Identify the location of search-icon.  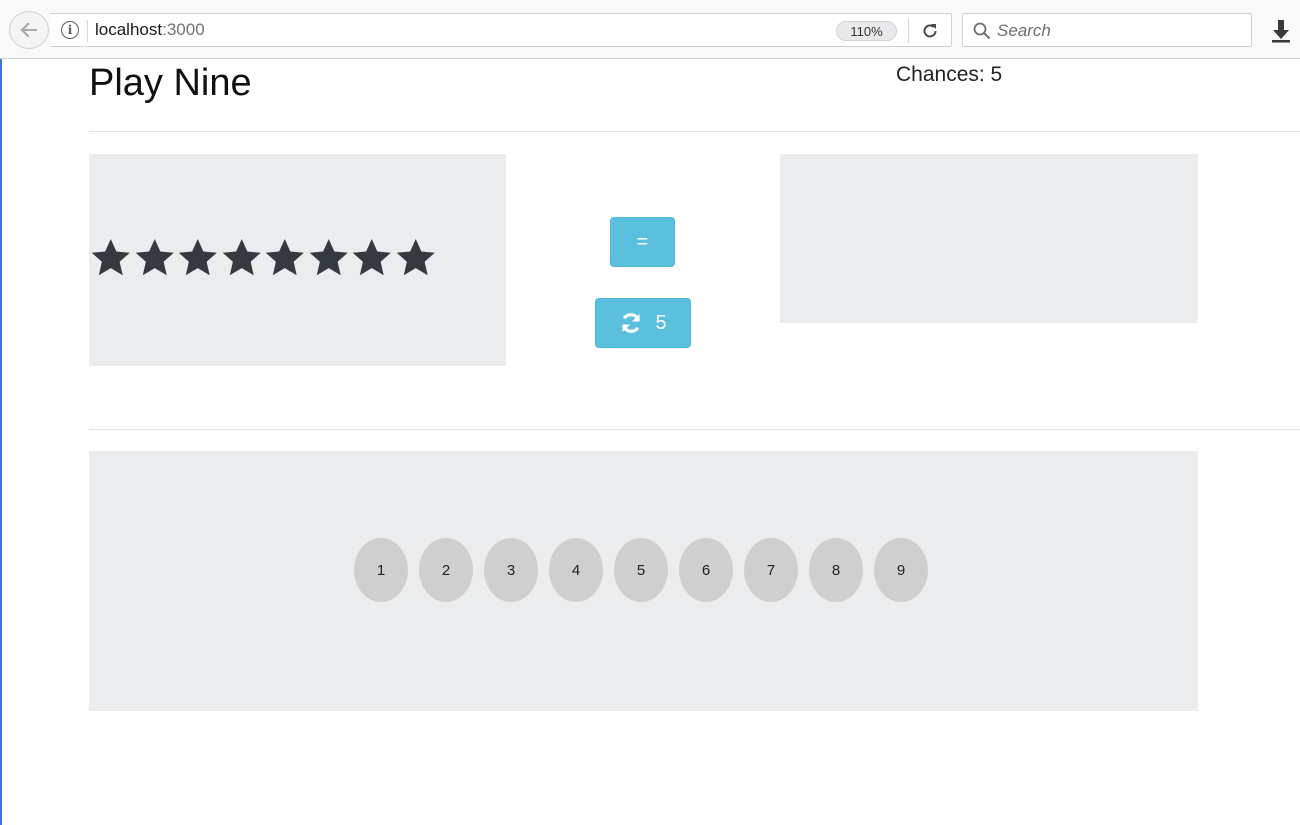
(982, 31).